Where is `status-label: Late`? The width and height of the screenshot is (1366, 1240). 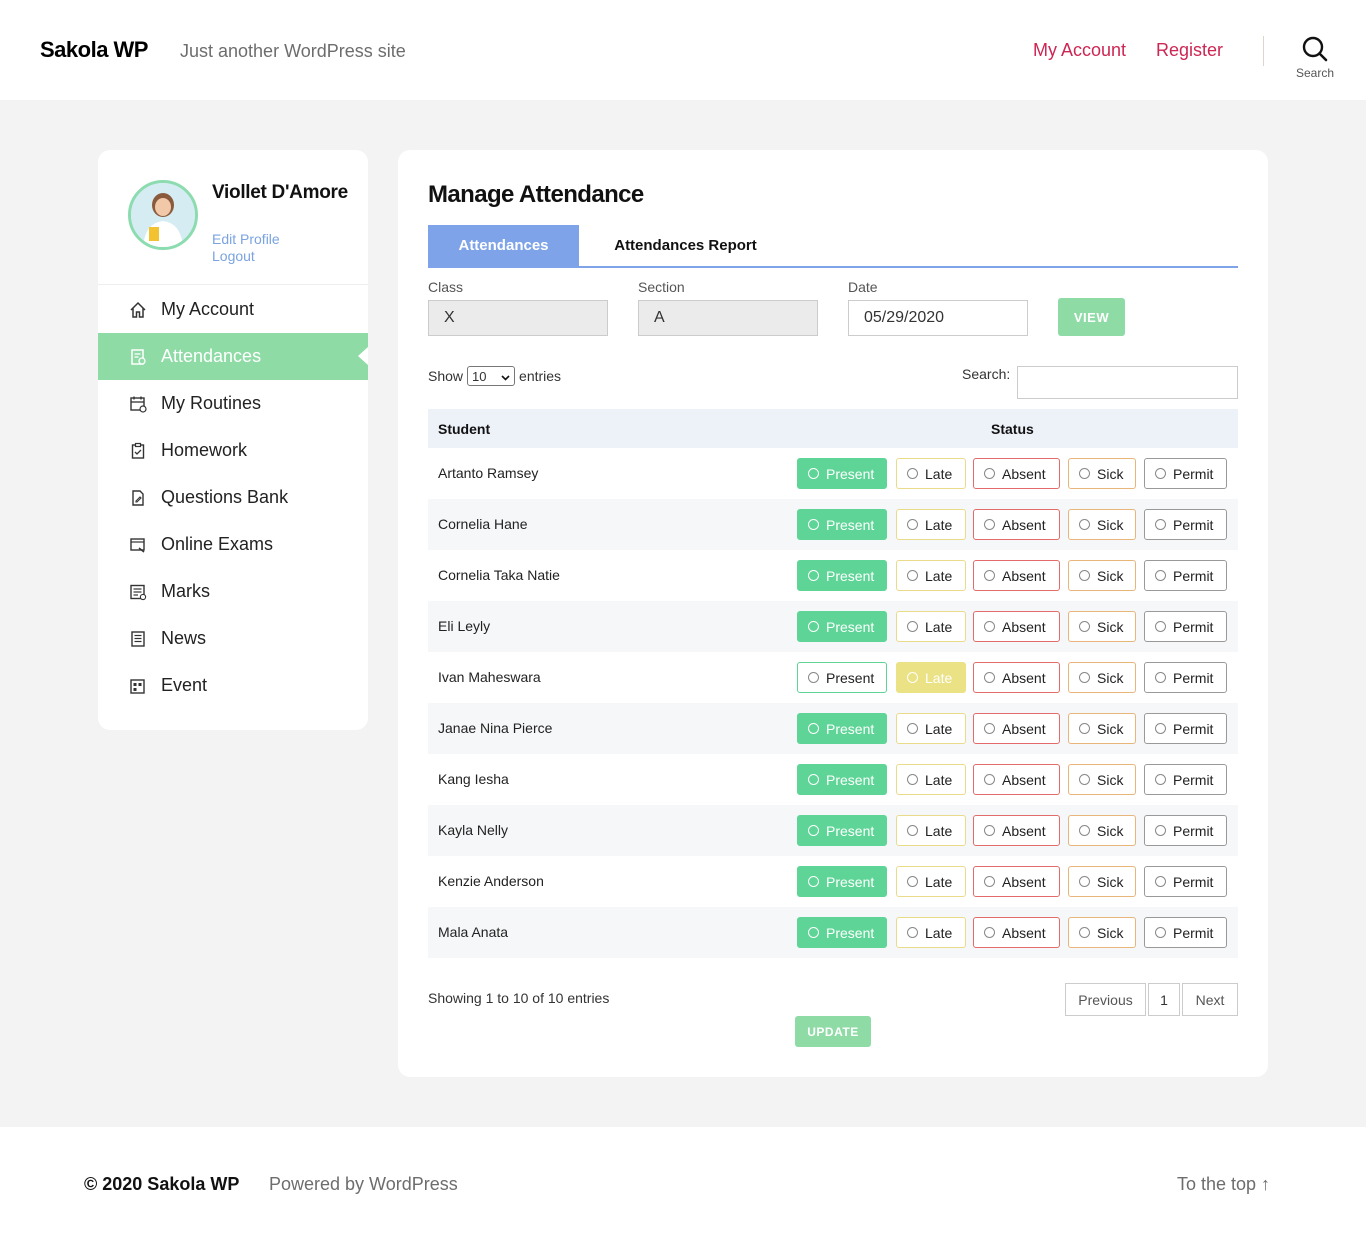 status-label: Late is located at coordinates (939, 881).